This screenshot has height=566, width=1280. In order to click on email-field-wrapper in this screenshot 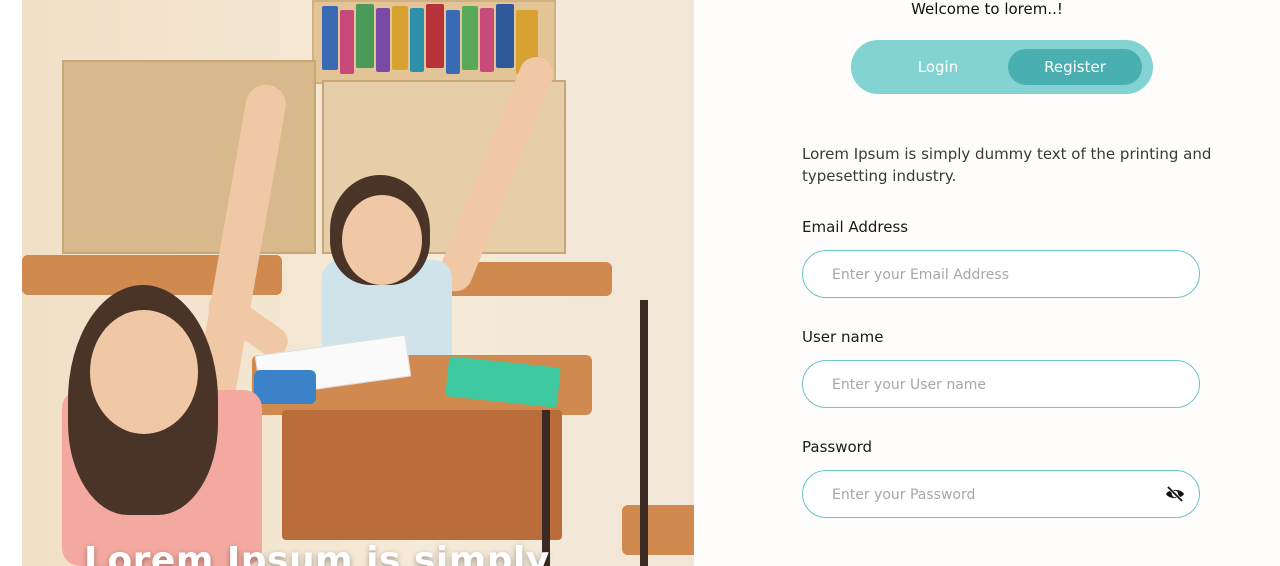, I will do `click(1001, 274)`.